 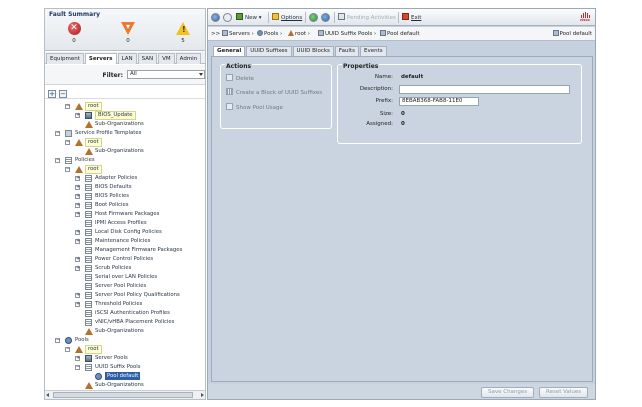 What do you see at coordinates (125, 232) in the screenshot?
I see `tree-node: + Local Disk Config Policies` at bounding box center [125, 232].